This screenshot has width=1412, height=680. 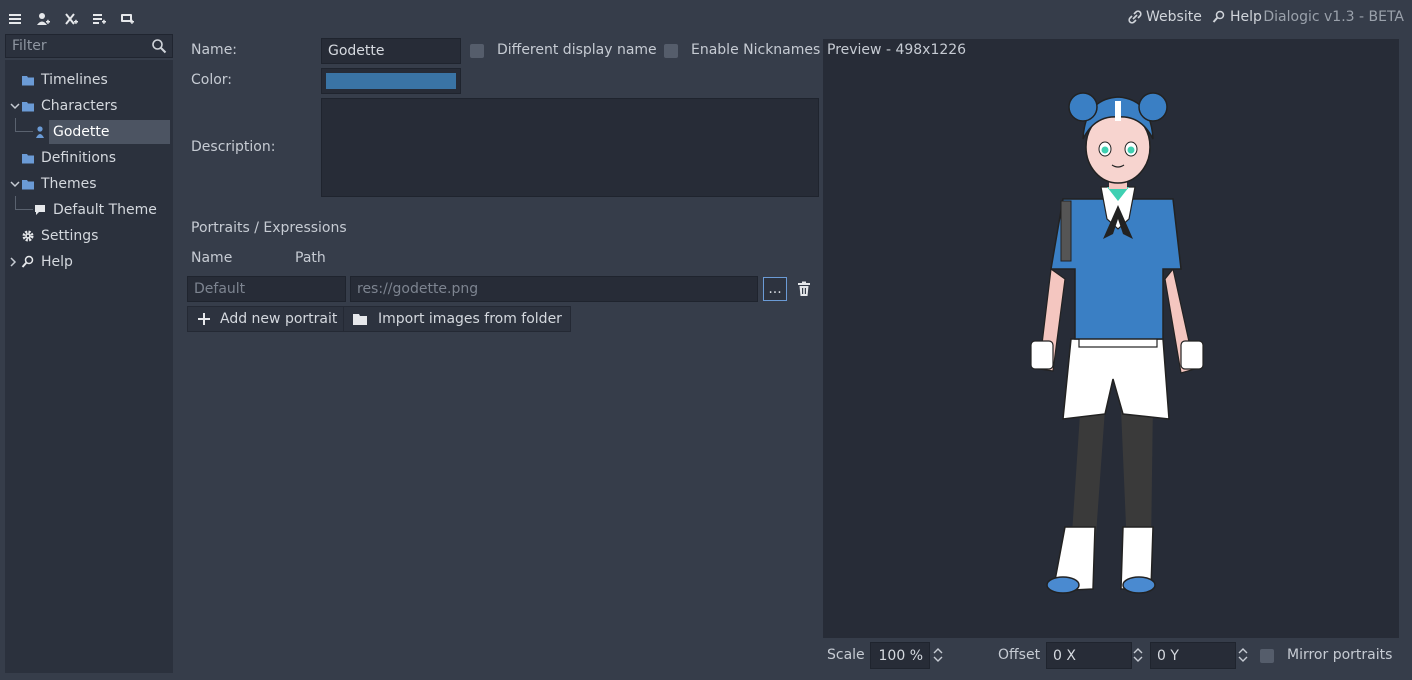 What do you see at coordinates (804, 289) in the screenshot?
I see `trash-icon` at bounding box center [804, 289].